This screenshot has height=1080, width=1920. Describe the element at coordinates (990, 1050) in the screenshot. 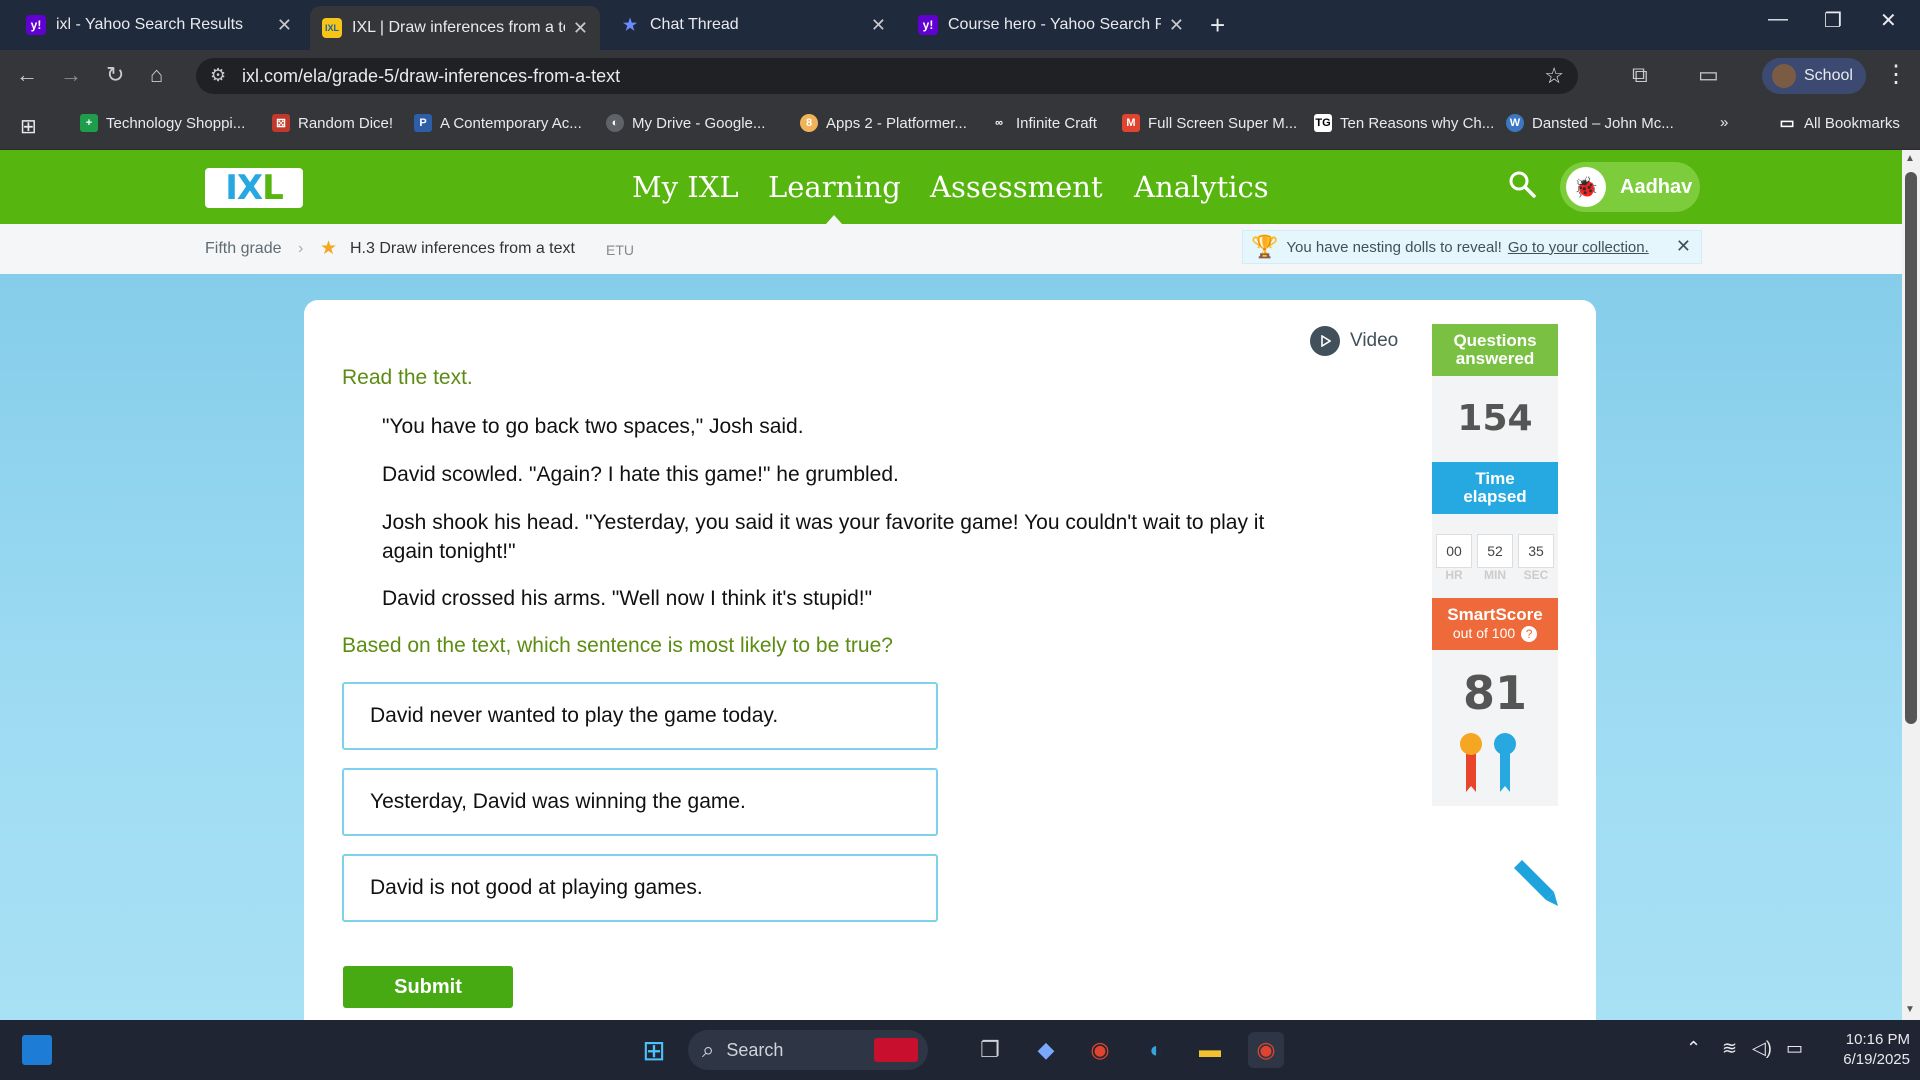

I see `task-view-icon: ❐` at that location.